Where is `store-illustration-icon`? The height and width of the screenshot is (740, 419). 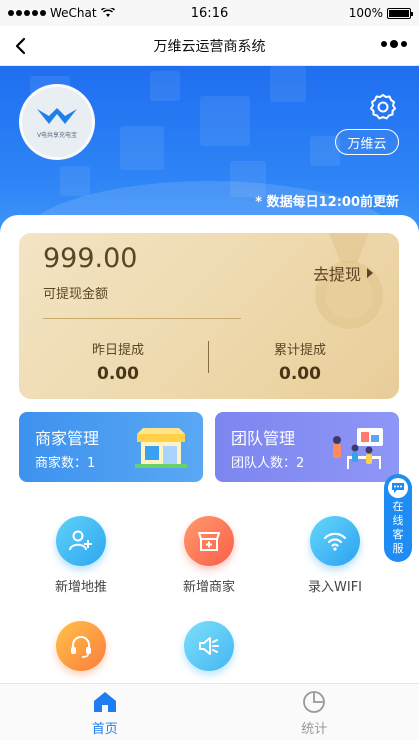 store-illustration-icon is located at coordinates (161, 448).